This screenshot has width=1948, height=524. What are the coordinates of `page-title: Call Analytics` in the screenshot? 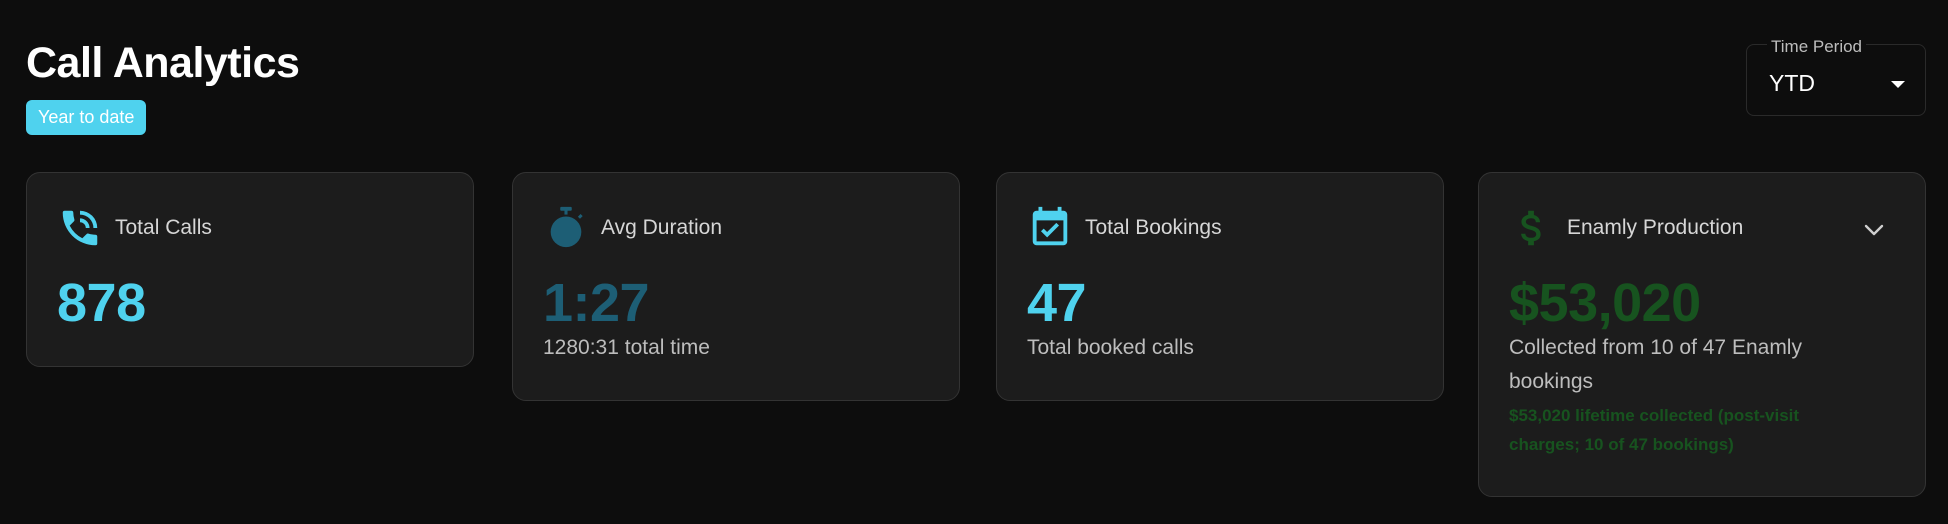 It's located at (163, 63).